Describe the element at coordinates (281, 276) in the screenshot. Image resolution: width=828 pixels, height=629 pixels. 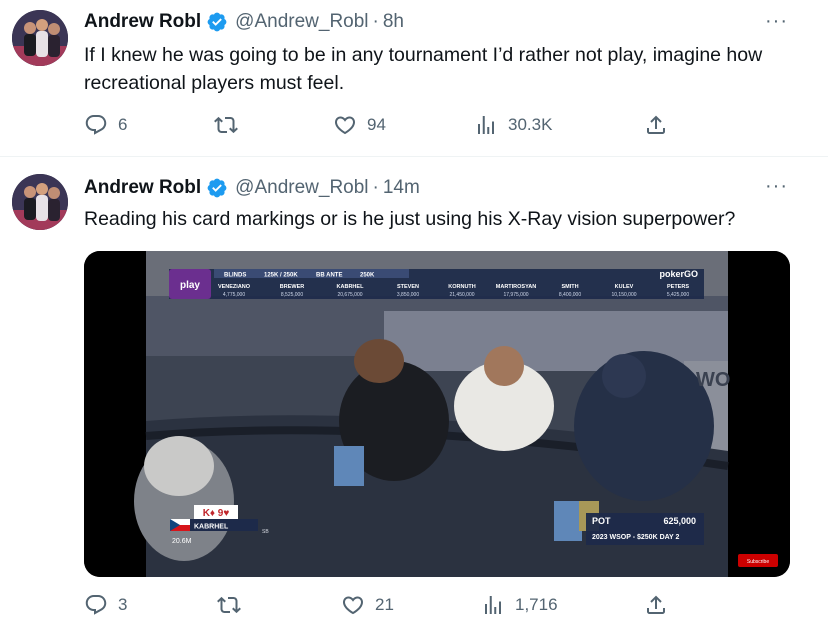
I see `blinds-value: 125K / 250K` at that location.